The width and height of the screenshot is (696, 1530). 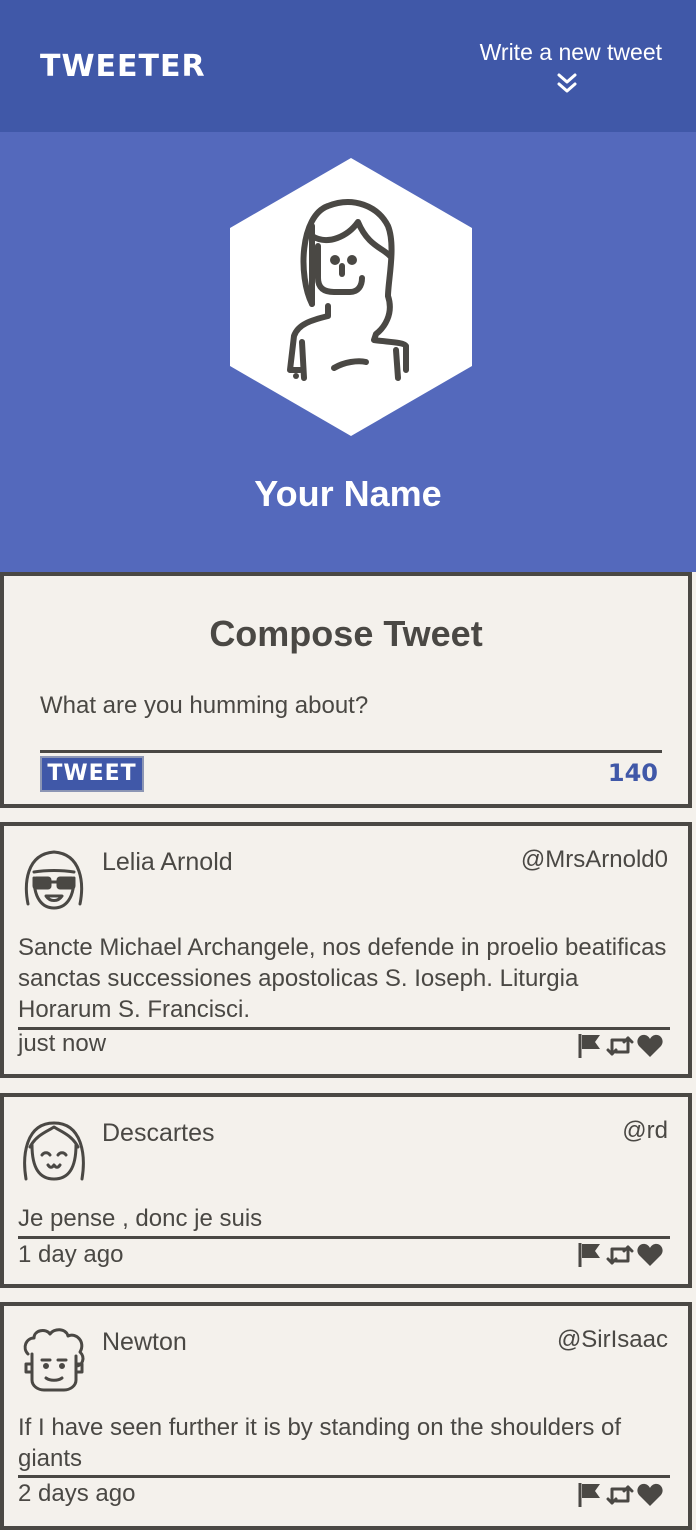 What do you see at coordinates (594, 860) in the screenshot?
I see `tweet-author-handle: @MrsArnold0` at bounding box center [594, 860].